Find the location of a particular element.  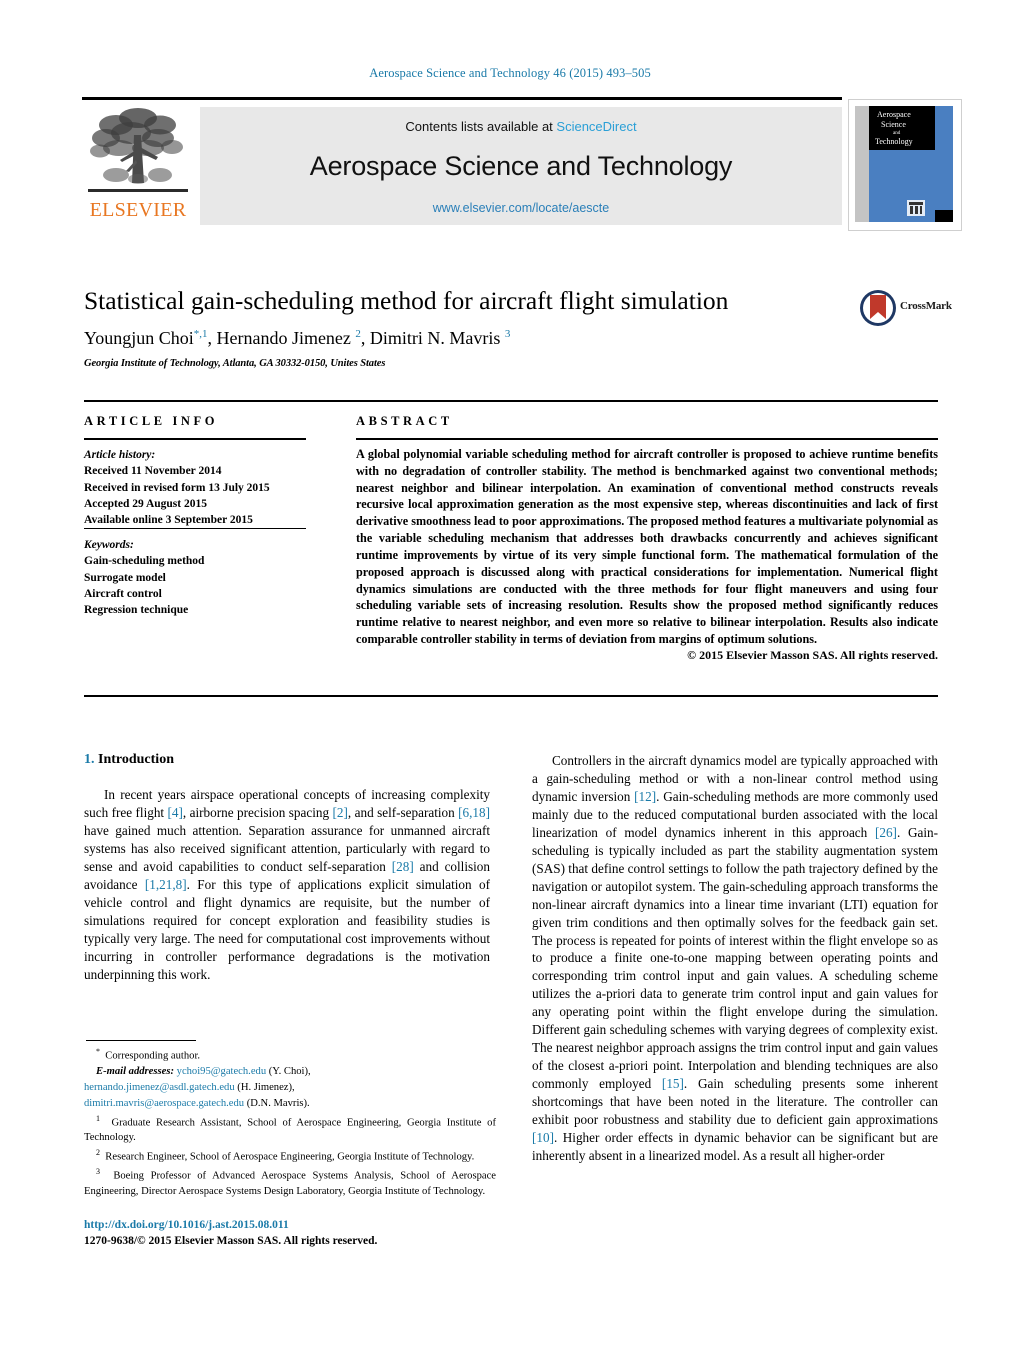

footnote-corresponding-author: * Corresponding author. is located at coordinates (148, 1054).